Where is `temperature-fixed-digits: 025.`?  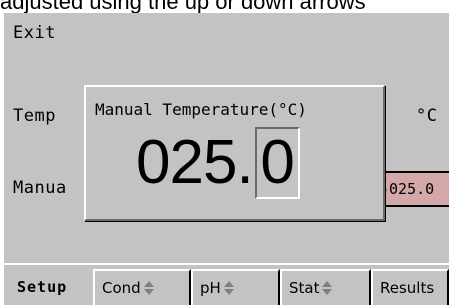 temperature-fixed-digits: 025. is located at coordinates (195, 162).